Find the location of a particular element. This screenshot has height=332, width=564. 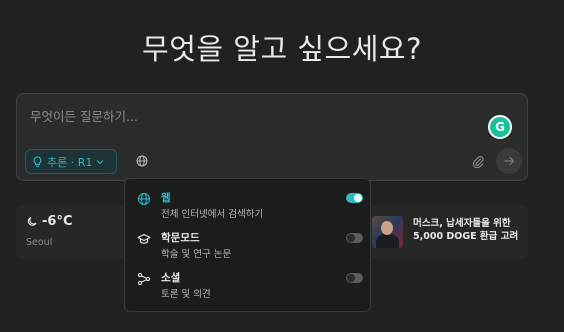

source-option-academic: 학문모드 학술 및 연구 논문 is located at coordinates (250, 246).